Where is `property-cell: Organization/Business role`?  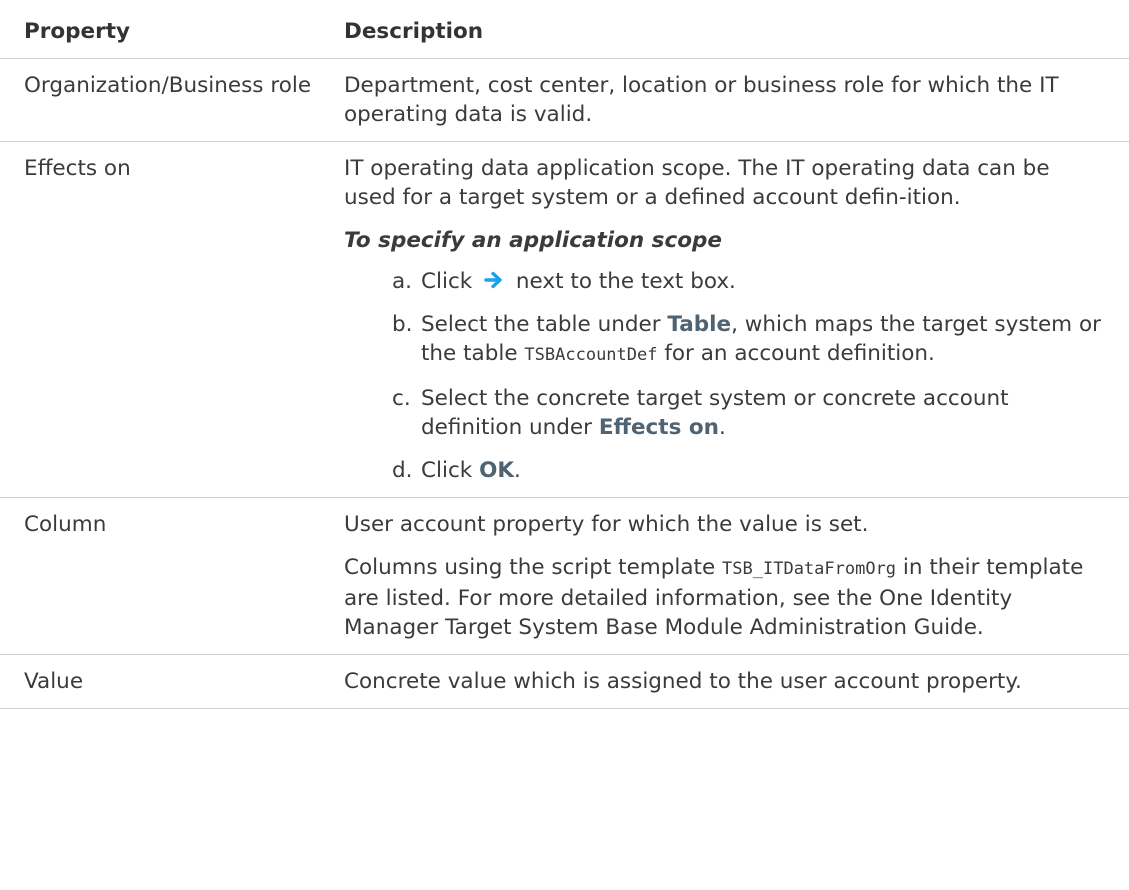 property-cell: Organization/Business role is located at coordinates (165, 100).